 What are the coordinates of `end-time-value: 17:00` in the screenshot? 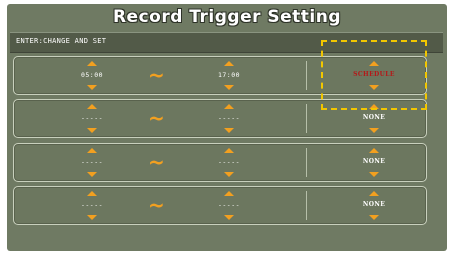 It's located at (229, 75).